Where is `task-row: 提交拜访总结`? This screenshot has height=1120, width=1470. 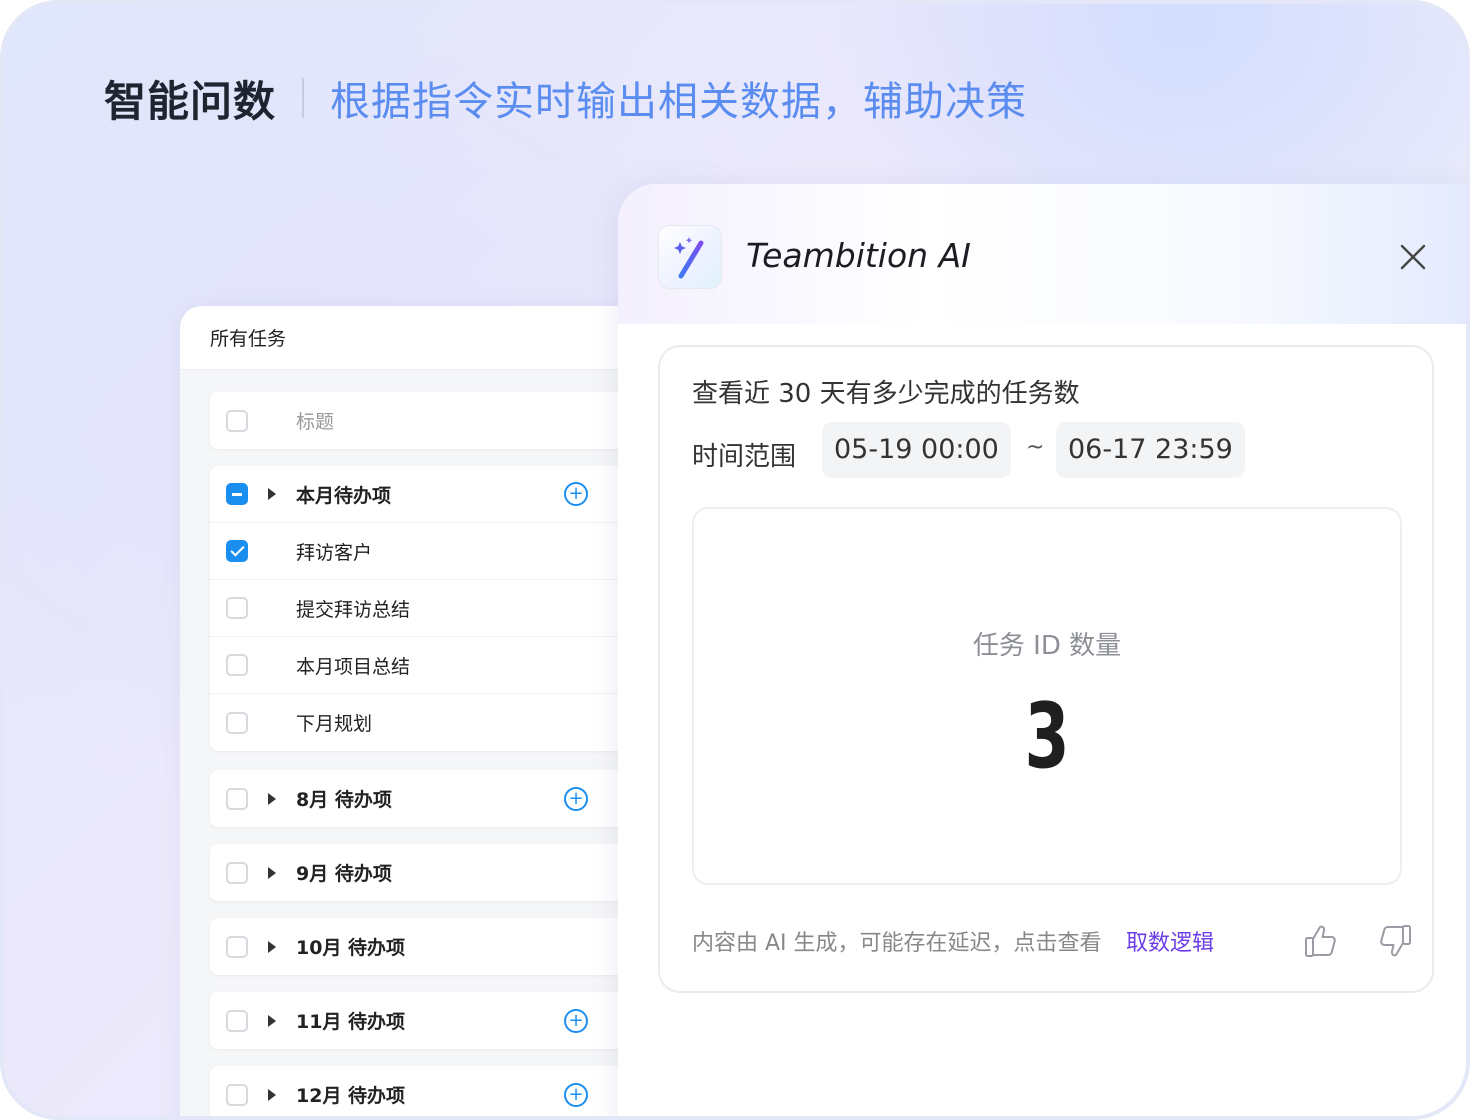
task-row: 提交拜访总结 is located at coordinates (430, 608).